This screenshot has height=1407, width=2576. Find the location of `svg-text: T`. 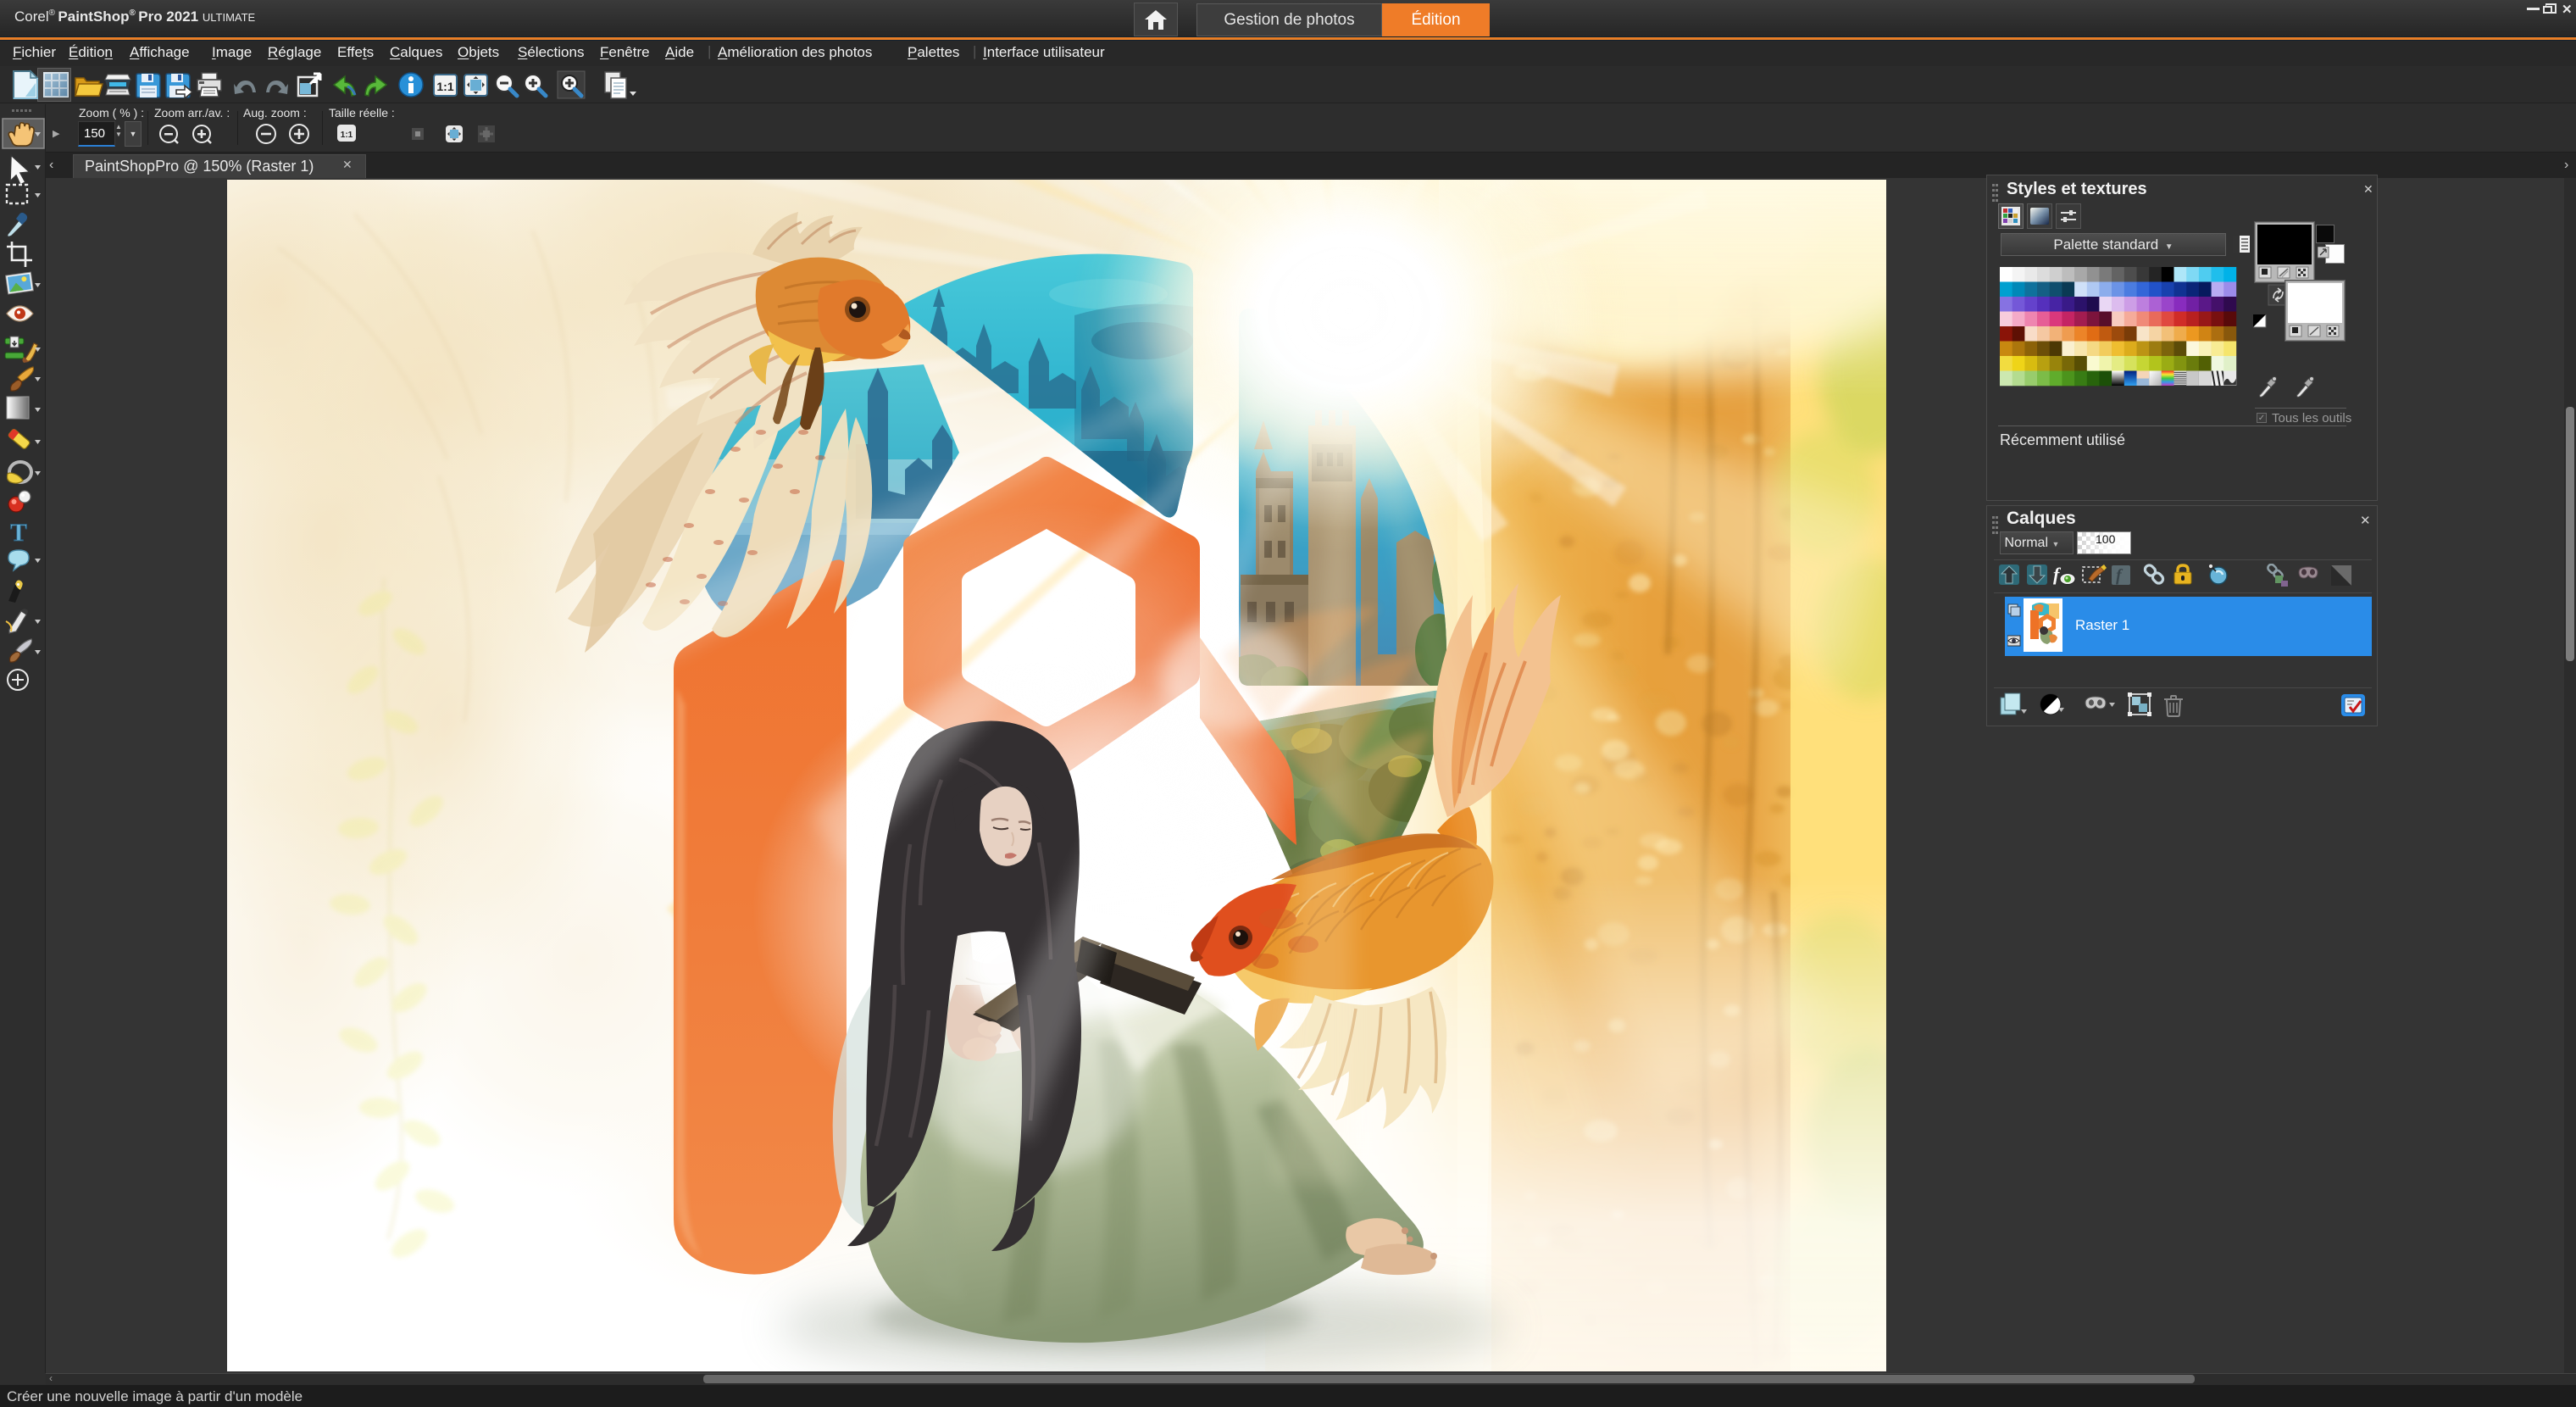

svg-text: T is located at coordinates (18, 533).